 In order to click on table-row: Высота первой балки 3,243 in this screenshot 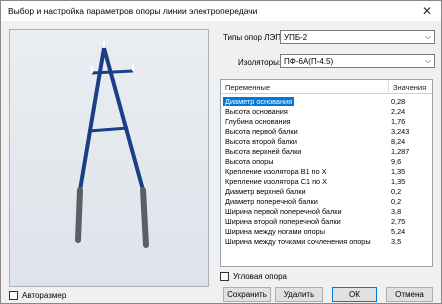, I will do `click(326, 131)`.